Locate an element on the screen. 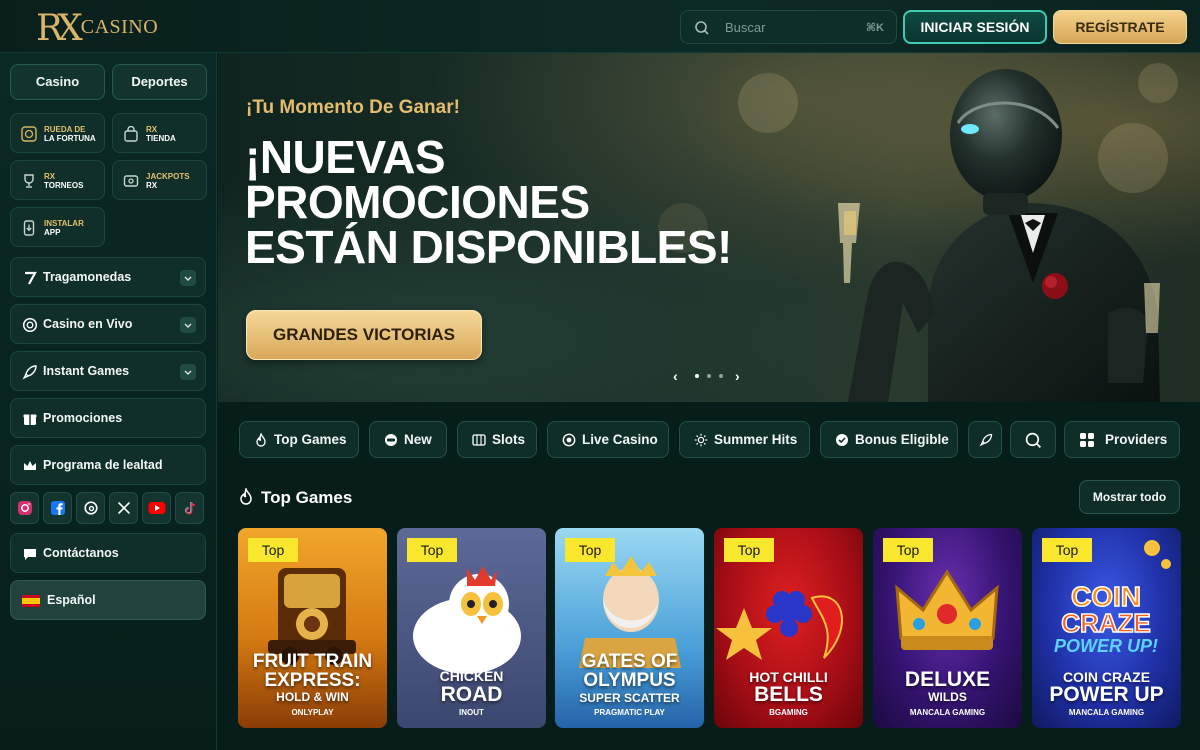 Image resolution: width=1200 pixels, height=750 pixels. youtube-icon is located at coordinates (156, 508).